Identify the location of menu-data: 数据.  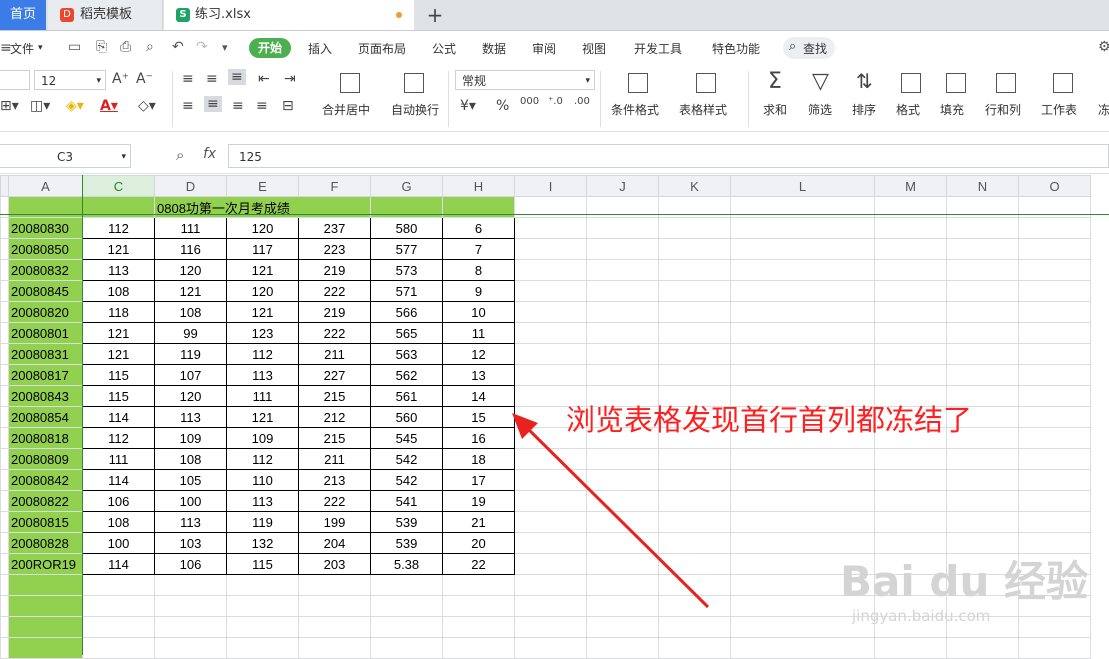
(494, 48).